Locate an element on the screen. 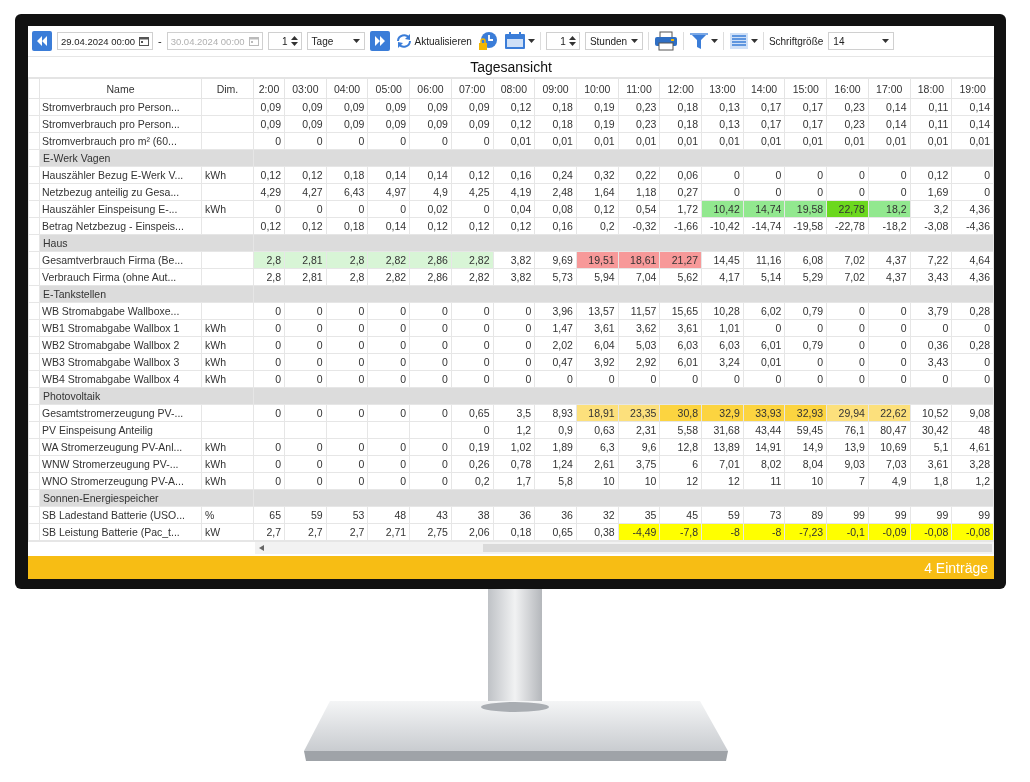 The image size is (1030, 782). value-cell: 2,8 is located at coordinates (269, 277).